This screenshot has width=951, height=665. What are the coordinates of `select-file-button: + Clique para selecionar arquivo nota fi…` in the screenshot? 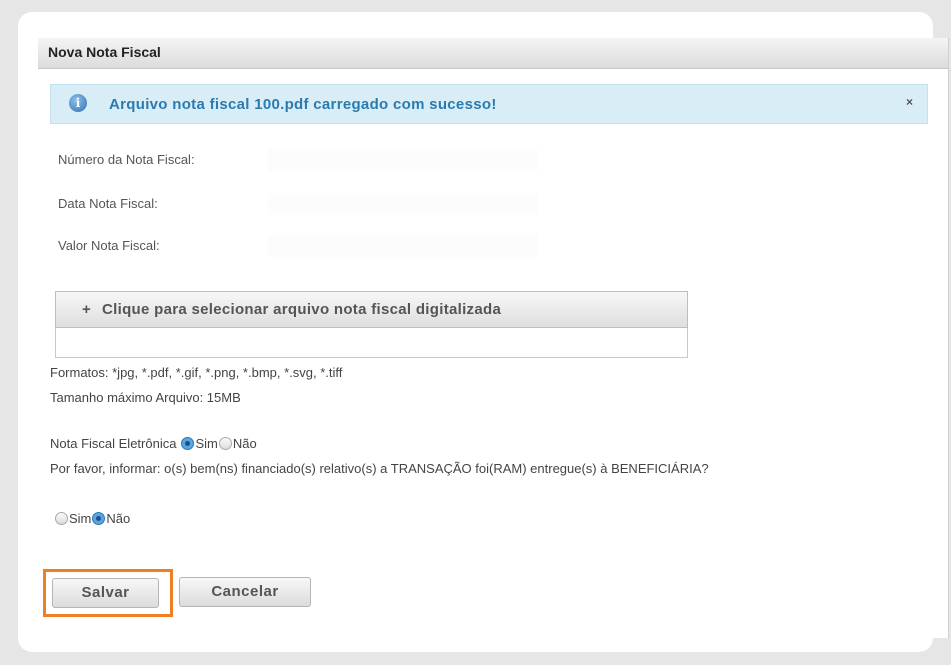 It's located at (371, 309).